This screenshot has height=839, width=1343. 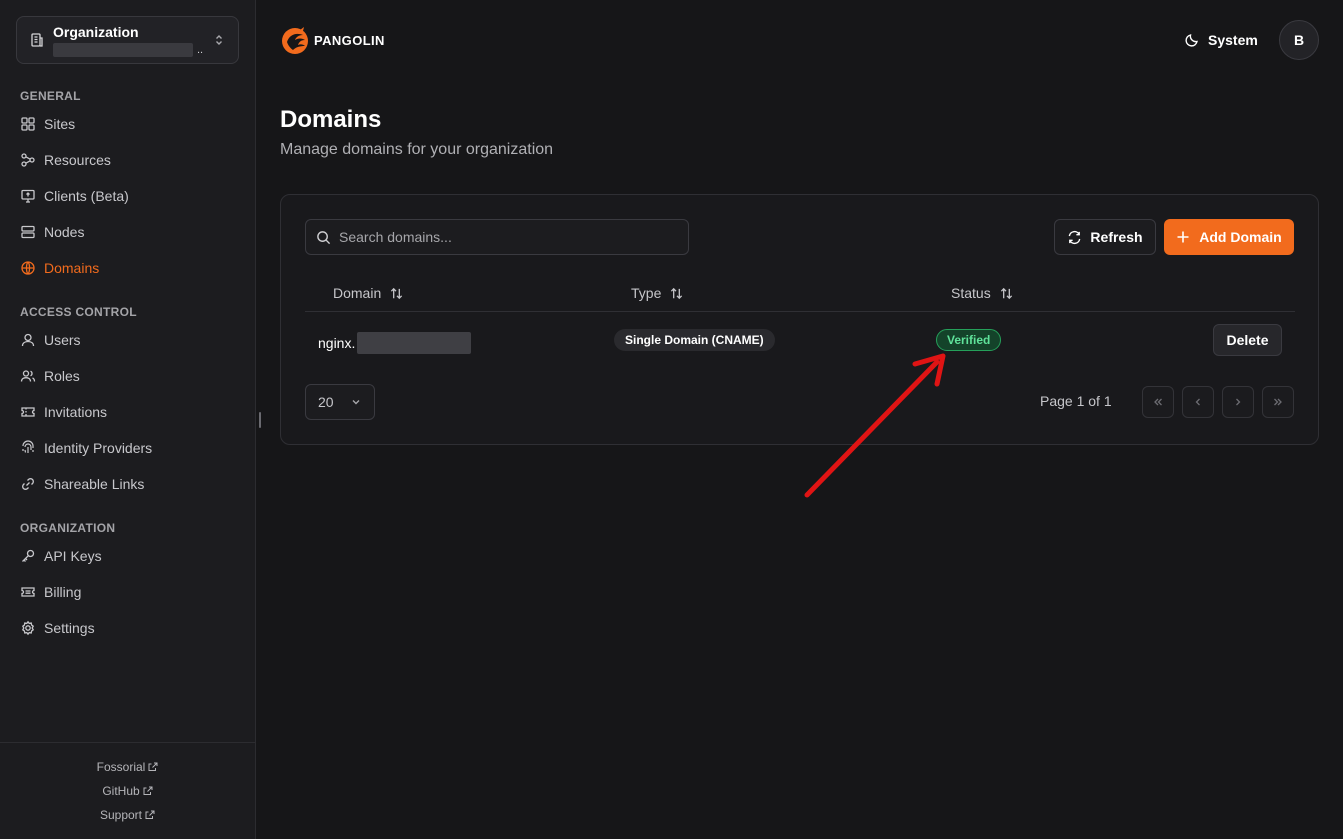 What do you see at coordinates (324, 237) in the screenshot?
I see `search-icon` at bounding box center [324, 237].